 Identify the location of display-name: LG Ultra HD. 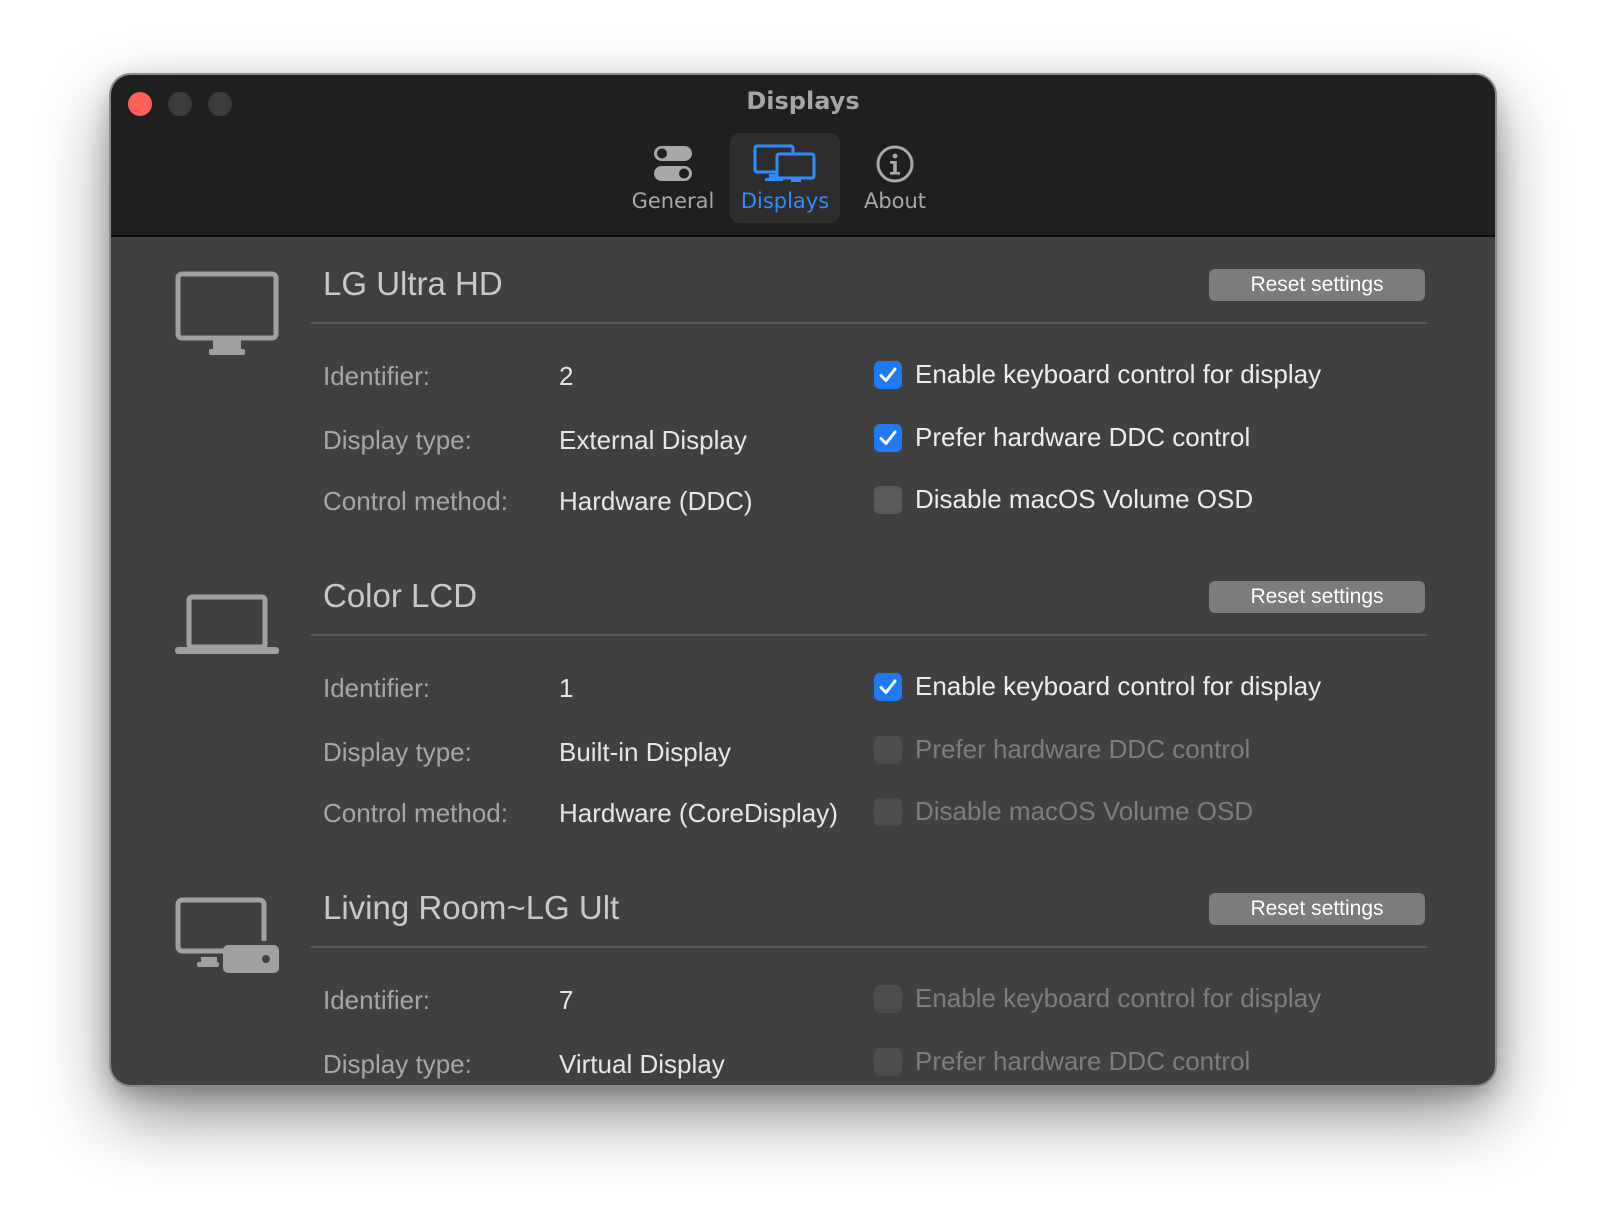
(413, 283).